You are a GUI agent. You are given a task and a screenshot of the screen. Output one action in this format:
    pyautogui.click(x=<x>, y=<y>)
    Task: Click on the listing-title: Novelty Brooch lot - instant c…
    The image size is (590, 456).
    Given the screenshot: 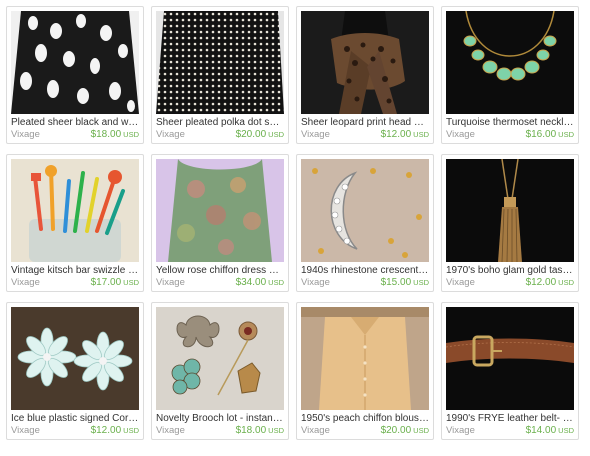 What is the action you would take?
    pyautogui.click(x=220, y=419)
    